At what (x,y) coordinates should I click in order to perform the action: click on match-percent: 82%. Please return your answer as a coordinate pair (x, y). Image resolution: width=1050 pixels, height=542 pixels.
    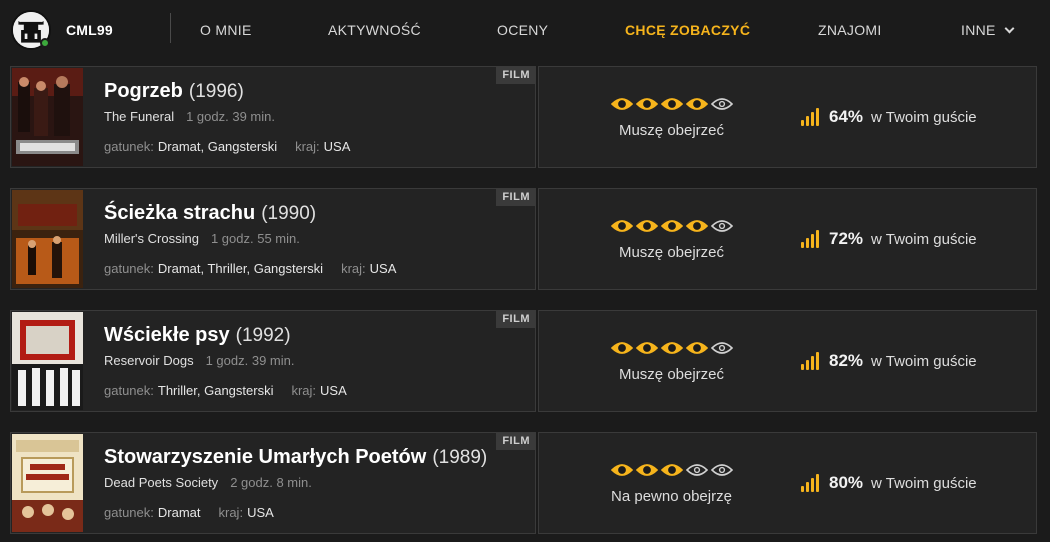
    Looking at the image, I should click on (846, 360).